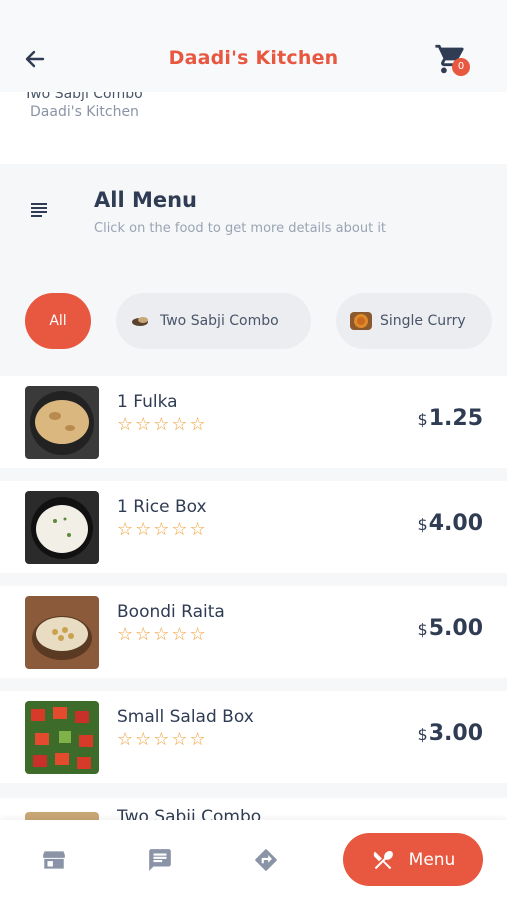 This screenshot has width=507, height=900. I want to click on fork-knife-icon, so click(383, 859).